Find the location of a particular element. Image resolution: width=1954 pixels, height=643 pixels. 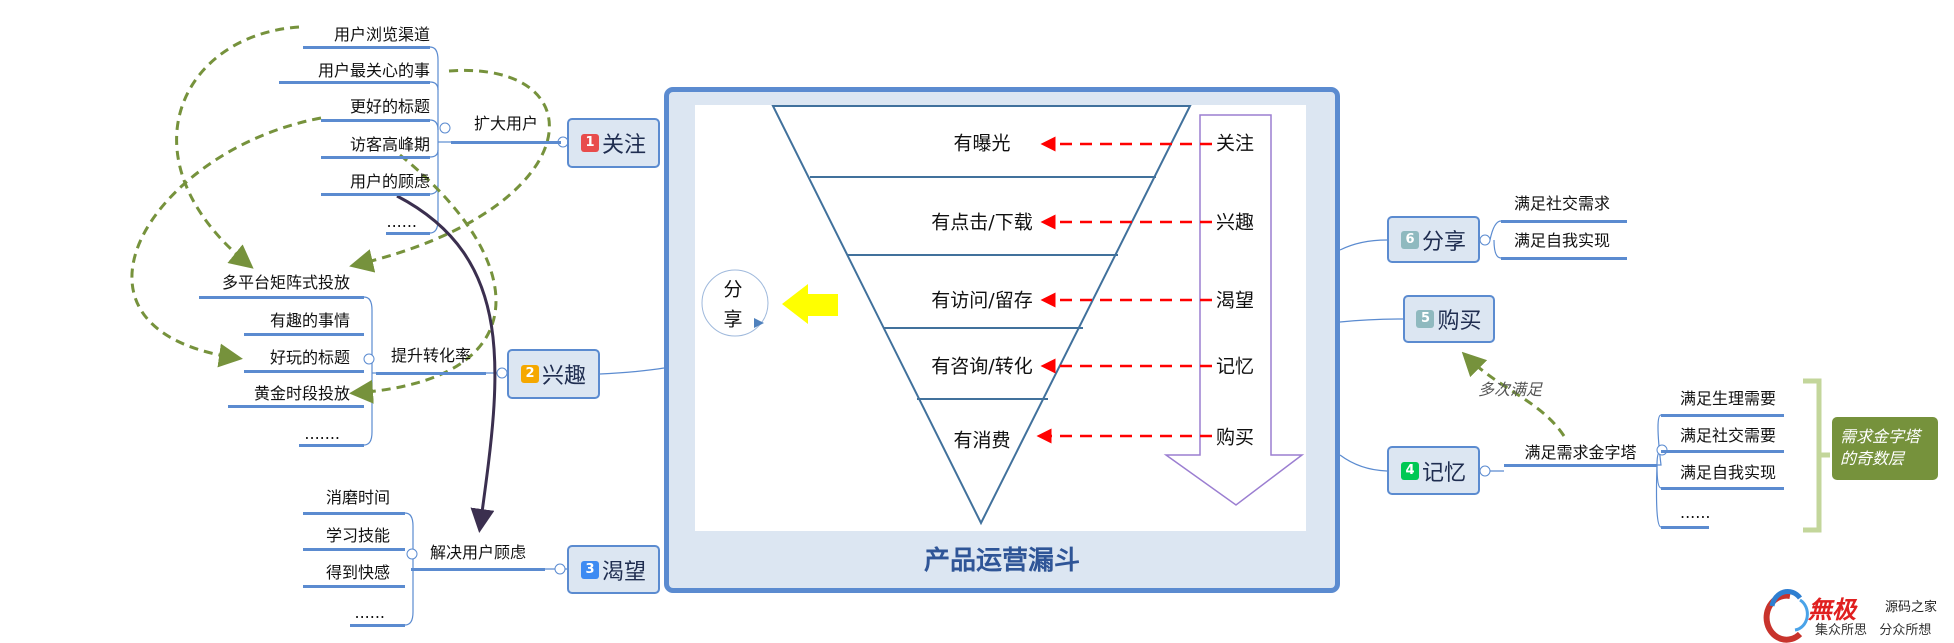

logo-mark is located at coordinates (1786, 616).